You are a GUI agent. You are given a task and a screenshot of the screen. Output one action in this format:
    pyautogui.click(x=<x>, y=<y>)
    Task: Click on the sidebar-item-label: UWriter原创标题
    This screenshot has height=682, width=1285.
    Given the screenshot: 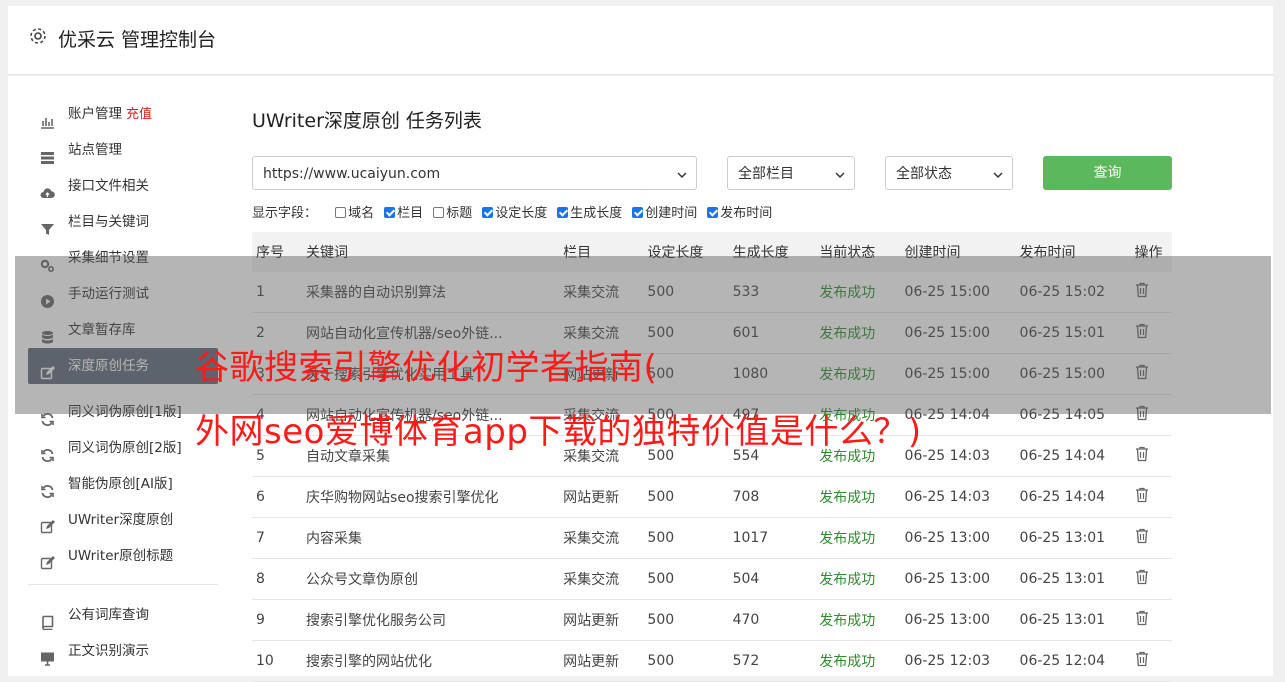 What is the action you would take?
    pyautogui.click(x=121, y=556)
    